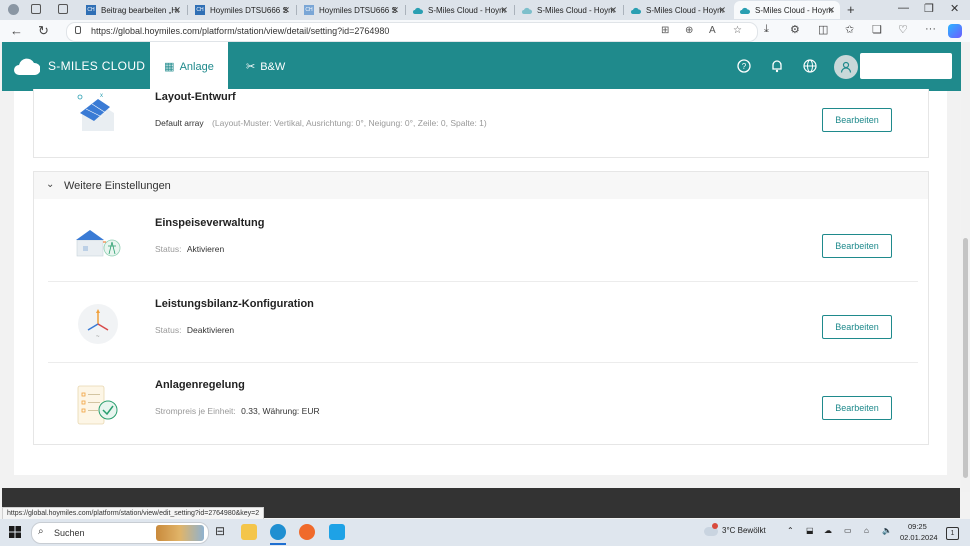 This screenshot has width=970, height=546. I want to click on search-highlight-icon, so click(180, 533).